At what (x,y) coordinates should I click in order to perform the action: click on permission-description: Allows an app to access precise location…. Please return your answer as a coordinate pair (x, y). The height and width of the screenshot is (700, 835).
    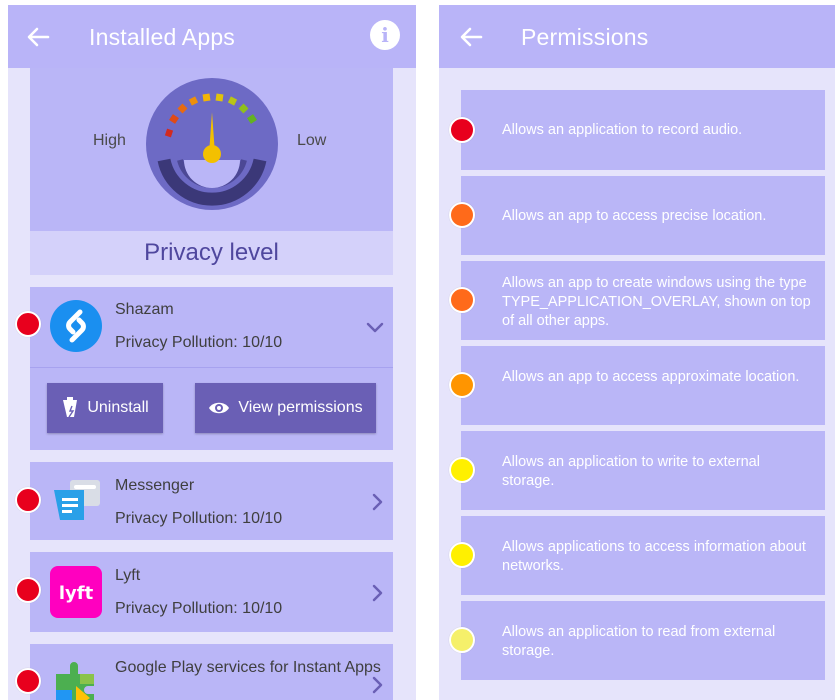
    Looking at the image, I should click on (634, 216).